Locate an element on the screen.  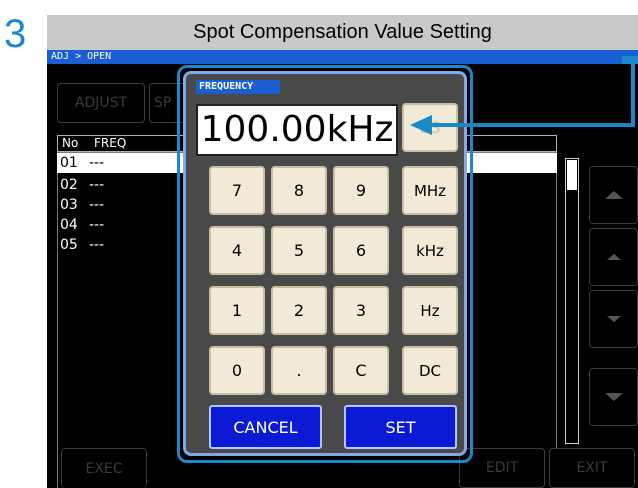
scrollbar is located at coordinates (572, 301).